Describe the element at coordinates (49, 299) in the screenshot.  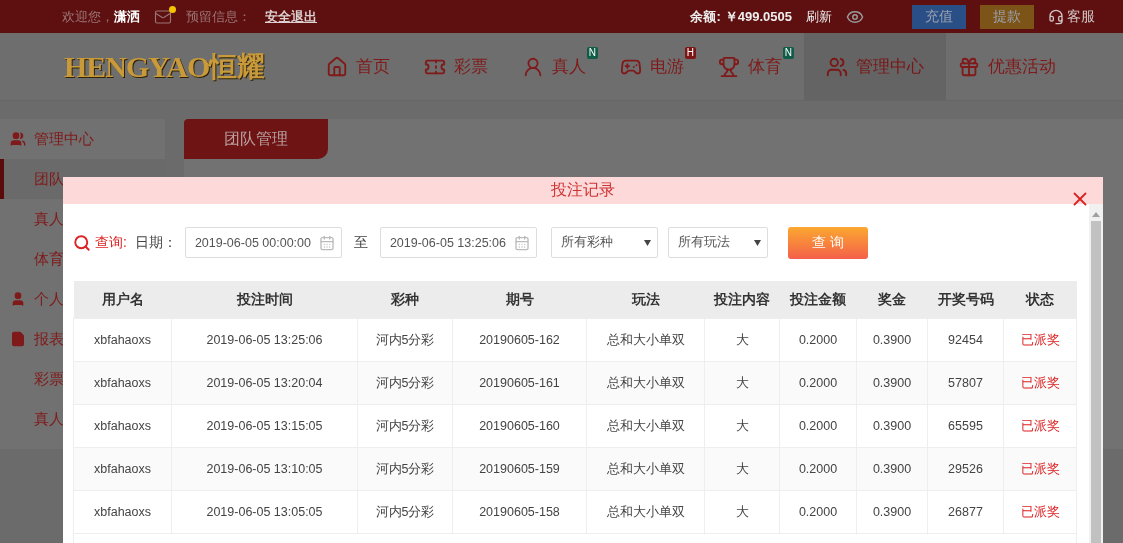
I see `sidebar-group-label: 个人` at that location.